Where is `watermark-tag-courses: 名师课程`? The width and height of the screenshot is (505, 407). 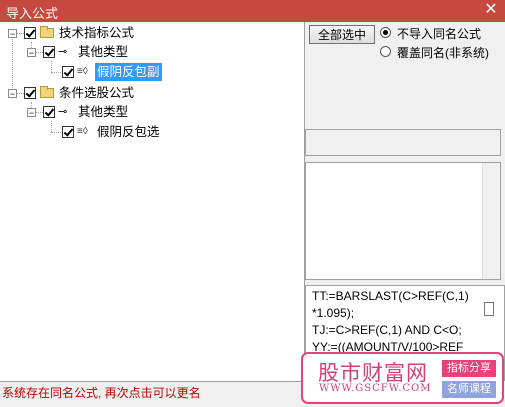 watermark-tag-courses: 名师课程 is located at coordinates (469, 389).